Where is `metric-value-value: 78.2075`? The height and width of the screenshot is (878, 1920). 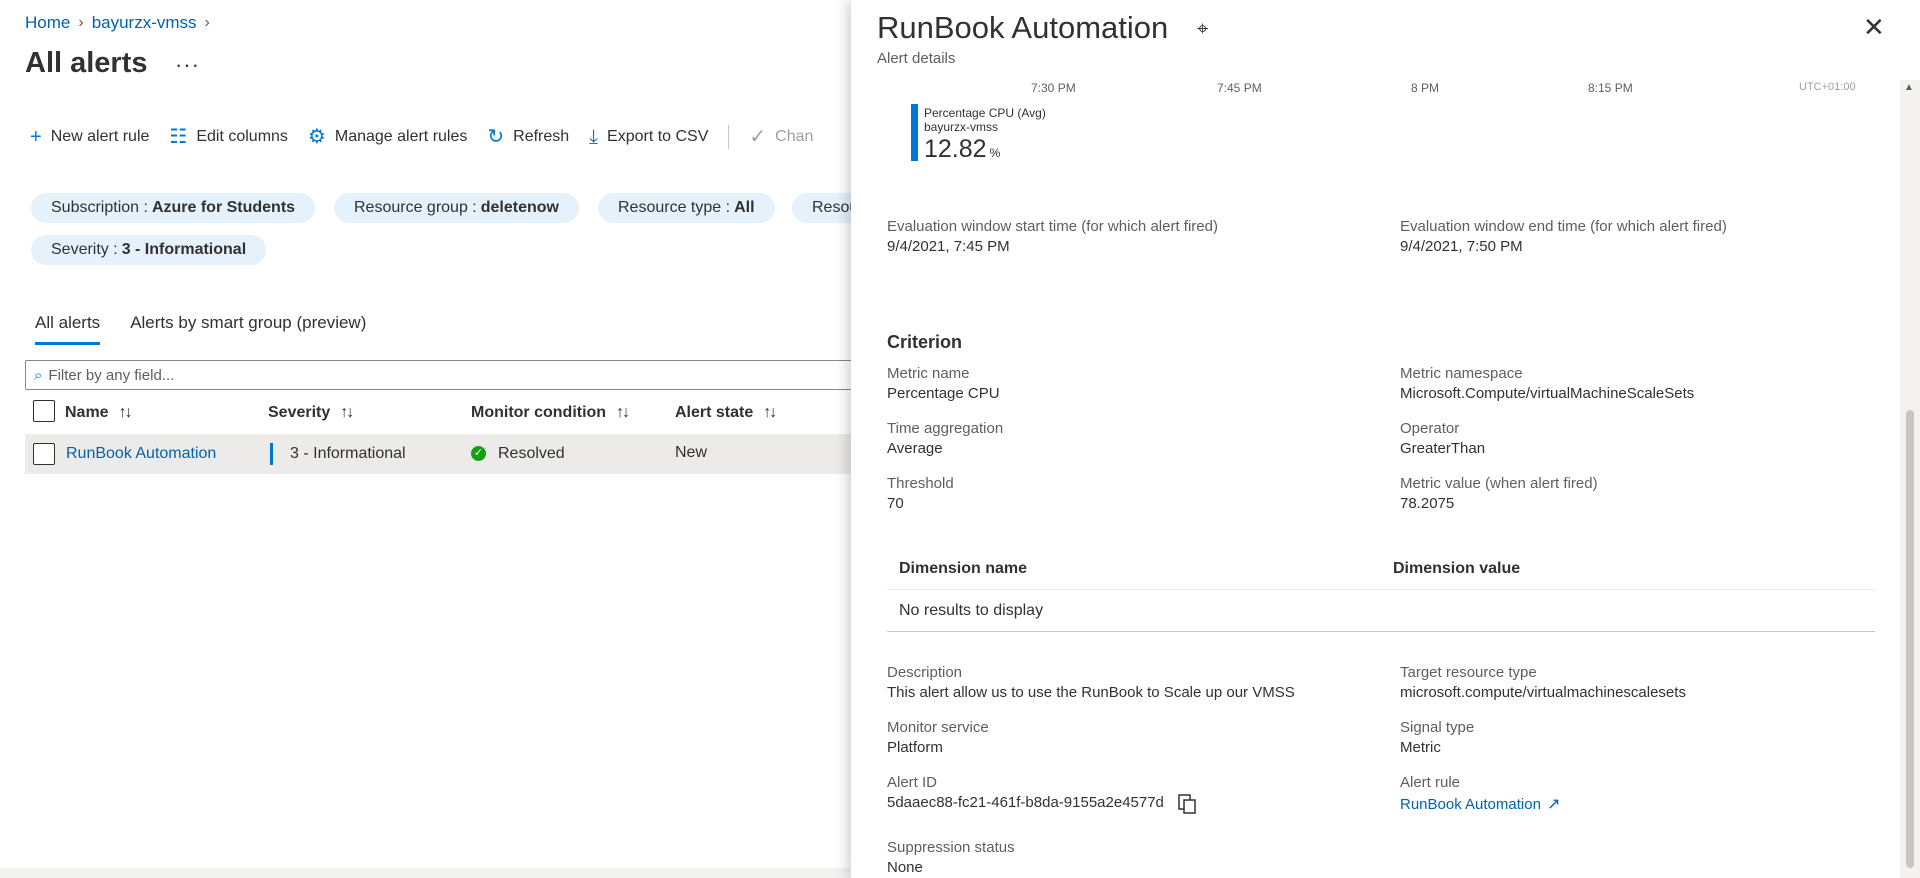
metric-value-value: 78.2075 is located at coordinates (1427, 503).